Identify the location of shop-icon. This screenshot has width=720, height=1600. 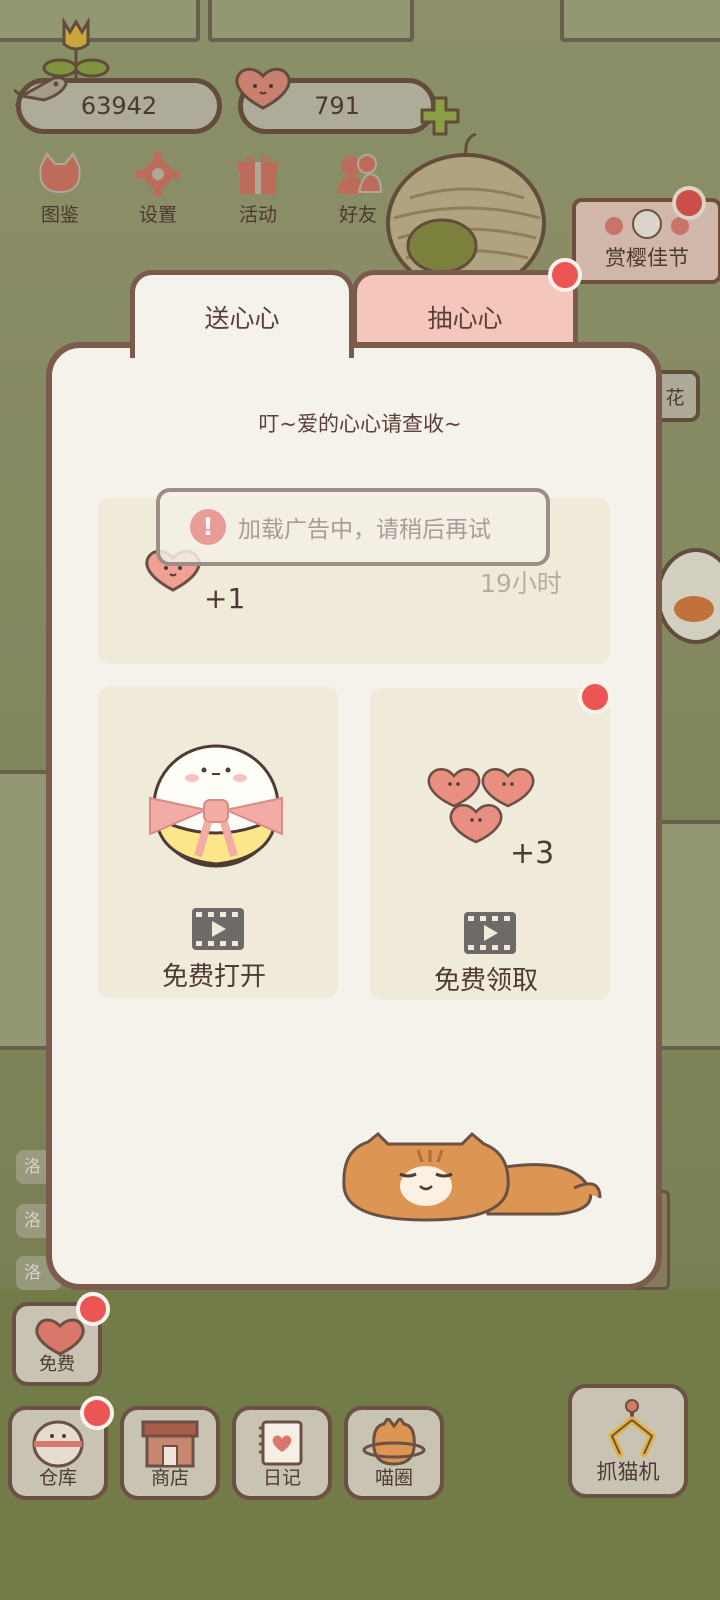
(170, 1444).